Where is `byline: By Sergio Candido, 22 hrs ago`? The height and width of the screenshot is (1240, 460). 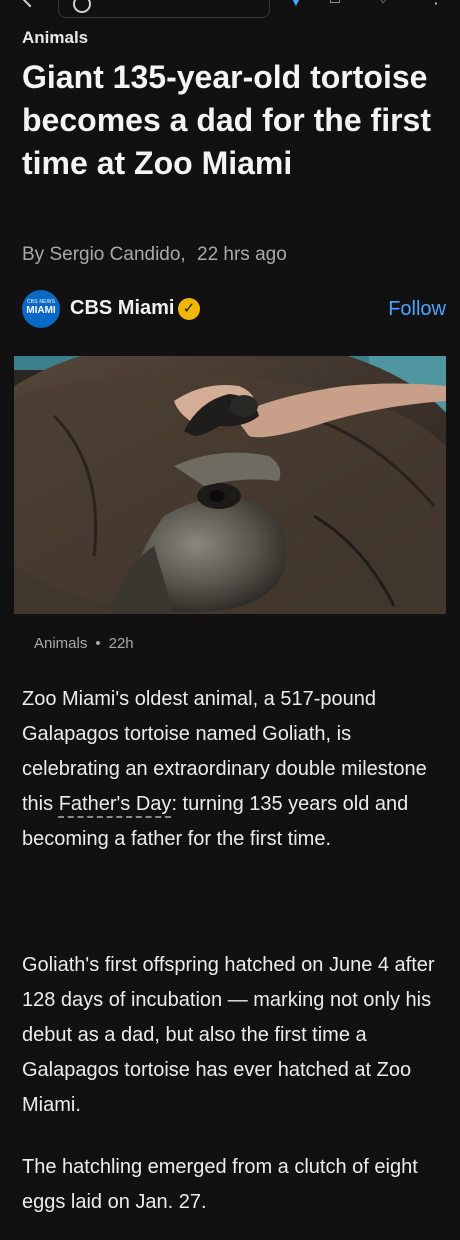
byline: By Sergio Candido, 22 hrs ago is located at coordinates (154, 255).